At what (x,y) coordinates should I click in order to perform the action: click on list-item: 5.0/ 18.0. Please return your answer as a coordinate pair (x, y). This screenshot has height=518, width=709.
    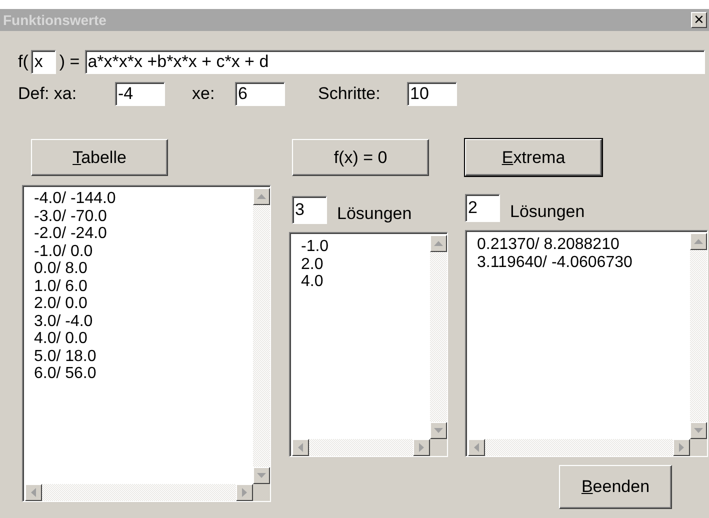
    Looking at the image, I should click on (143, 356).